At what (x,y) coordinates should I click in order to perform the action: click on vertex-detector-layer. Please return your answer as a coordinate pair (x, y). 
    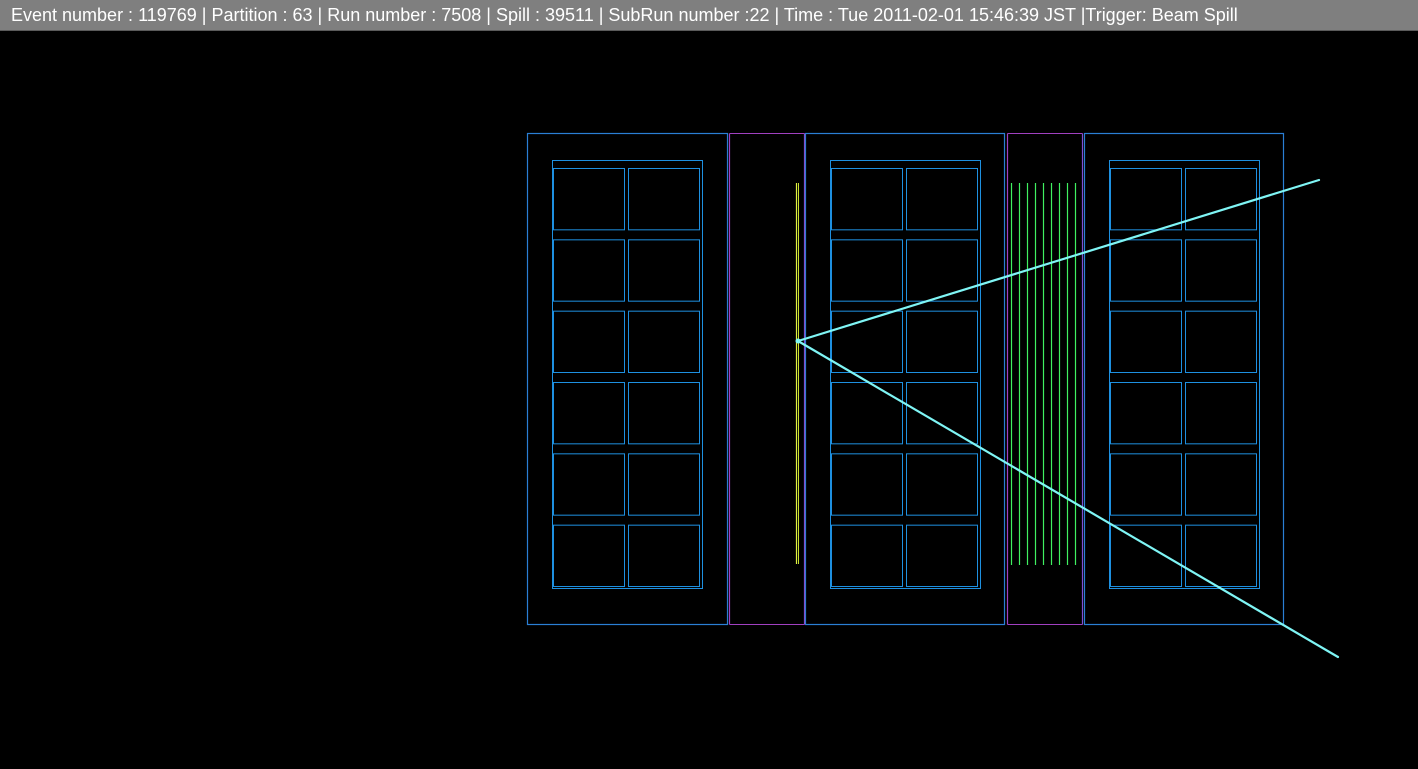
    Looking at the image, I should click on (797, 373).